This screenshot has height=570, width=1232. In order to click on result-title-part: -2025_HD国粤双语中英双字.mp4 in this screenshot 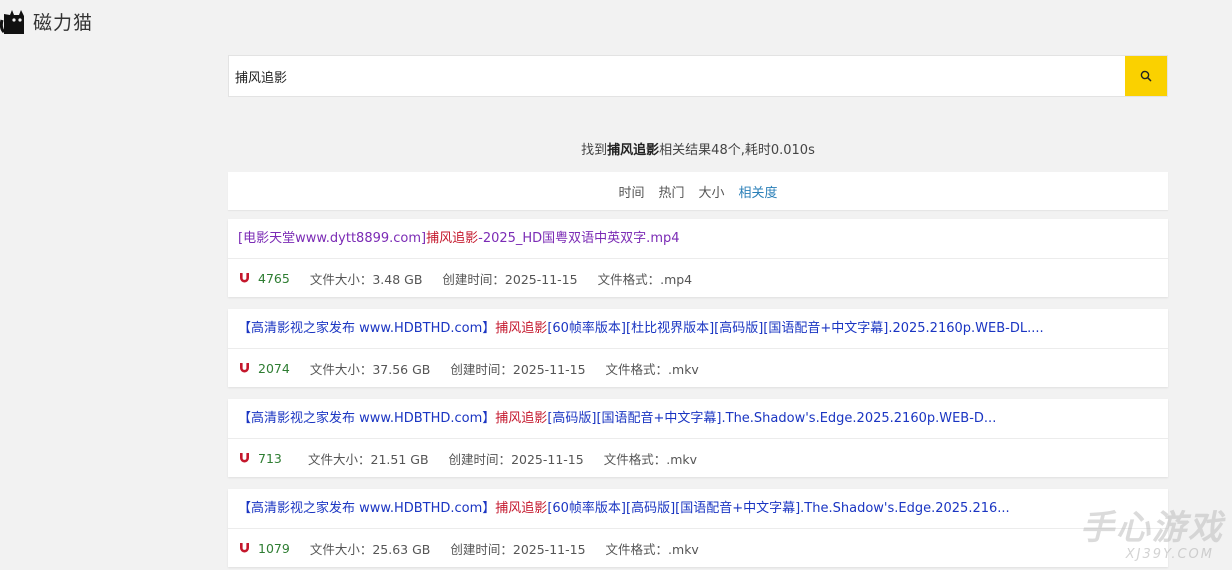, I will do `click(579, 238)`.